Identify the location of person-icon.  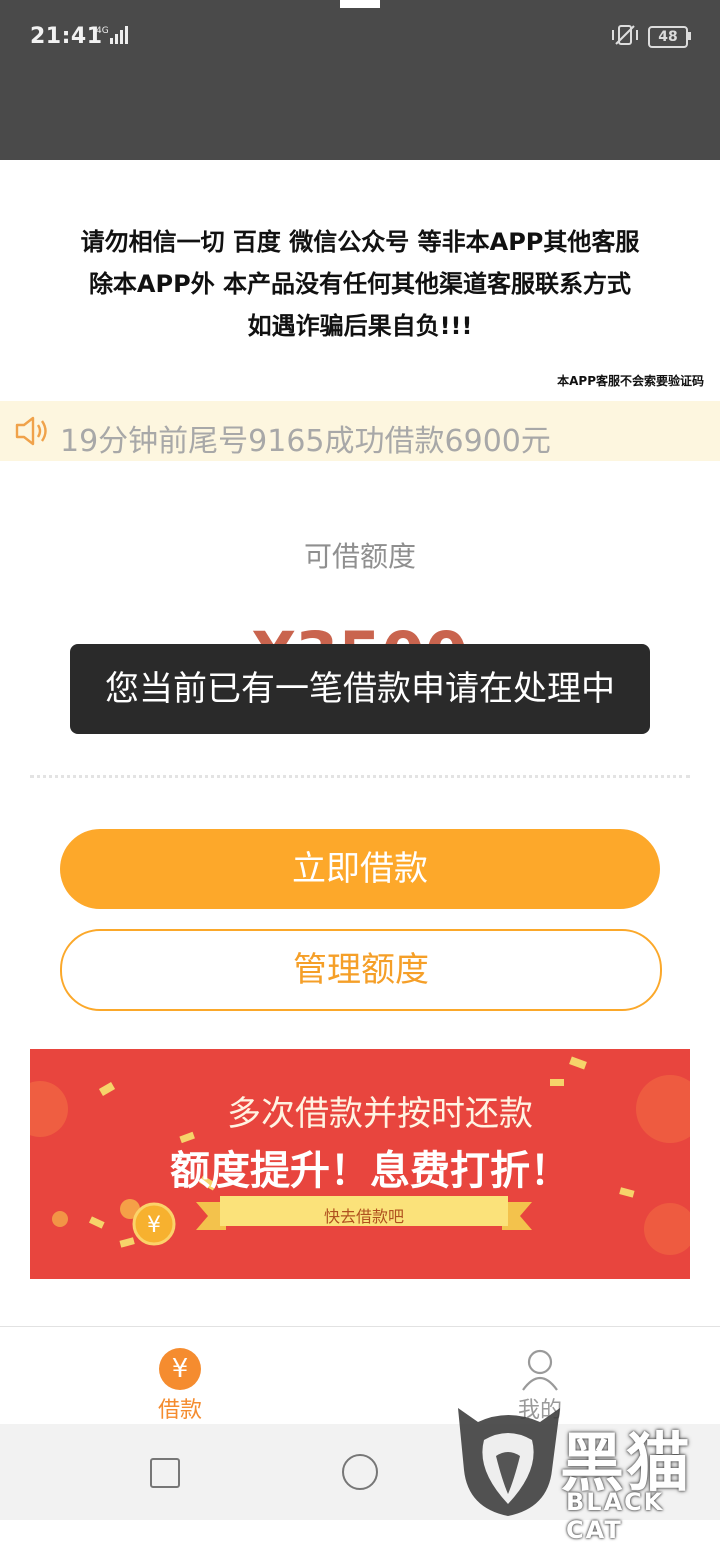
(540, 1370).